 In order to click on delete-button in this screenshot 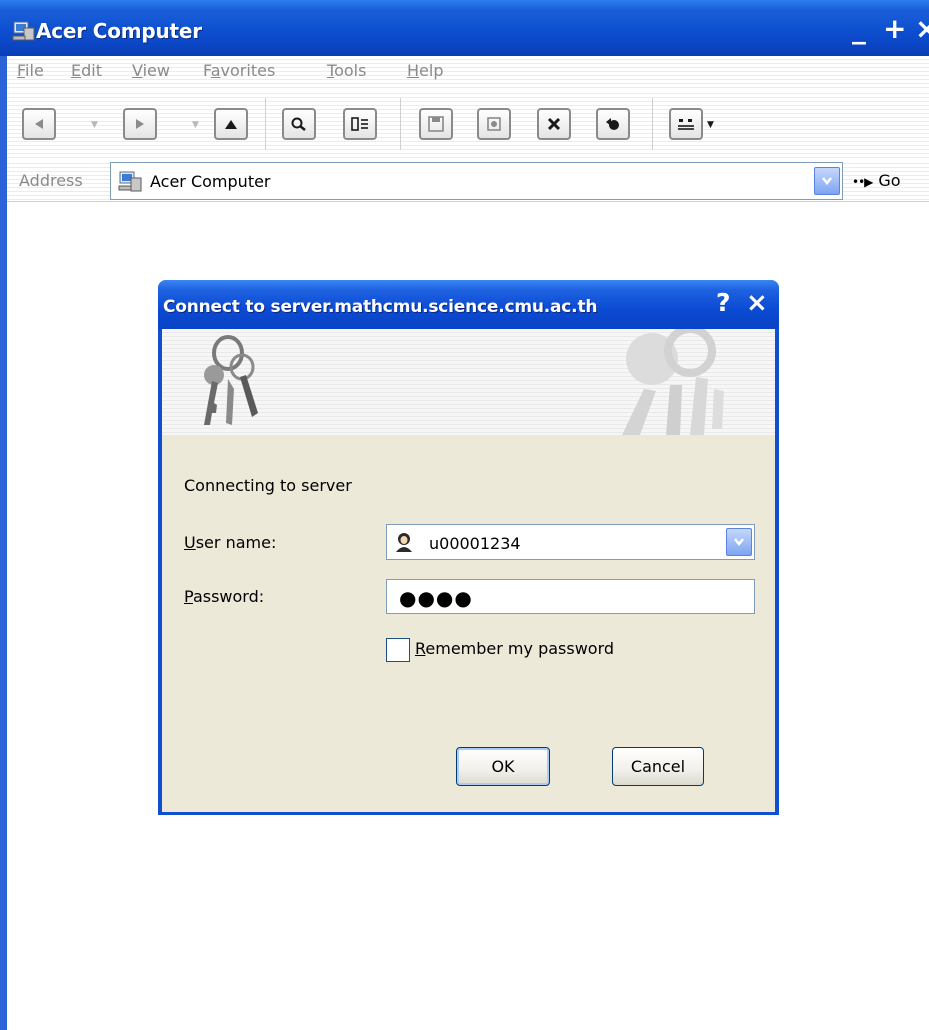, I will do `click(554, 124)`.